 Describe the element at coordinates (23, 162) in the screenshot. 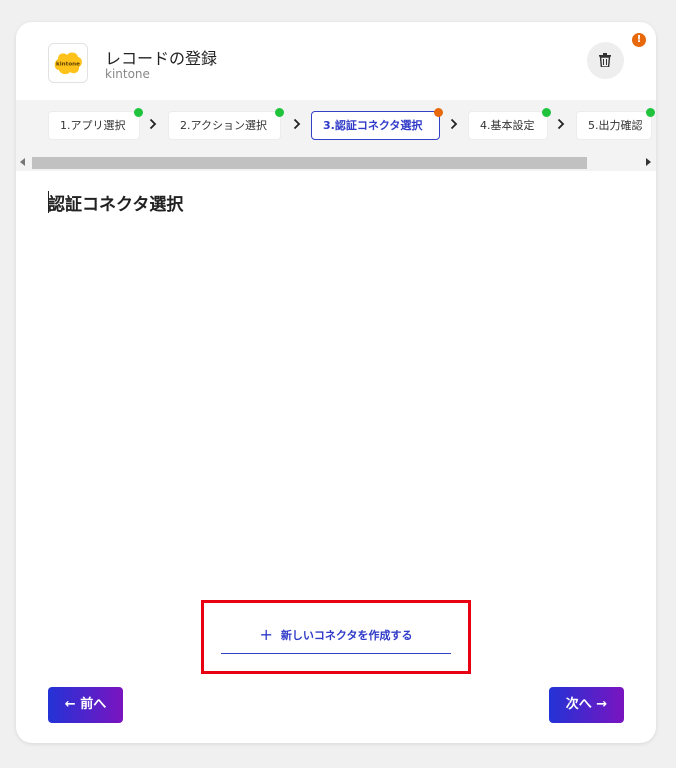

I see `scroll-left-arrow-icon` at that location.